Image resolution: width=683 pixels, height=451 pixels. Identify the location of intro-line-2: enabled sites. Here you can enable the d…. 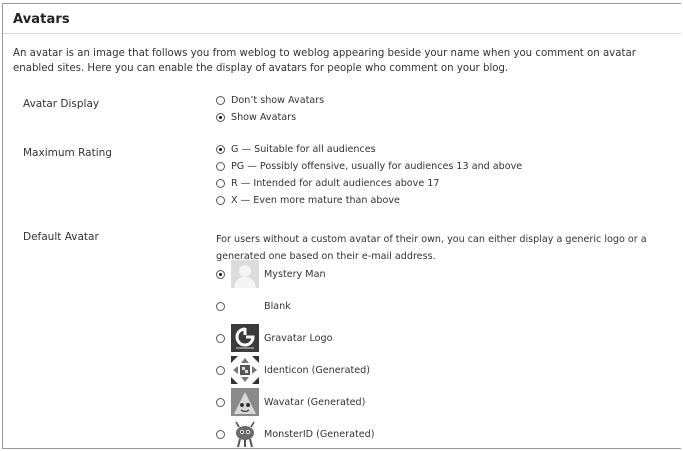
(261, 68).